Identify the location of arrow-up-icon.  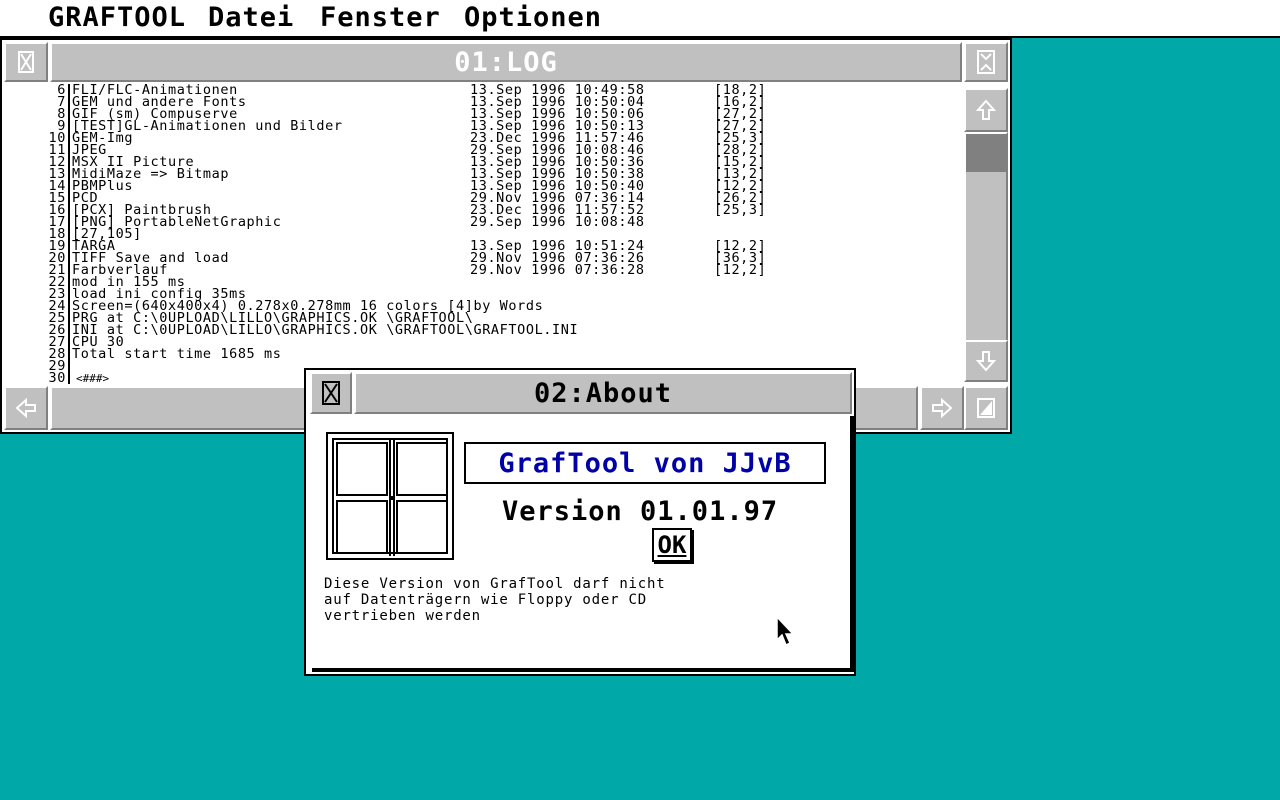
(986, 109).